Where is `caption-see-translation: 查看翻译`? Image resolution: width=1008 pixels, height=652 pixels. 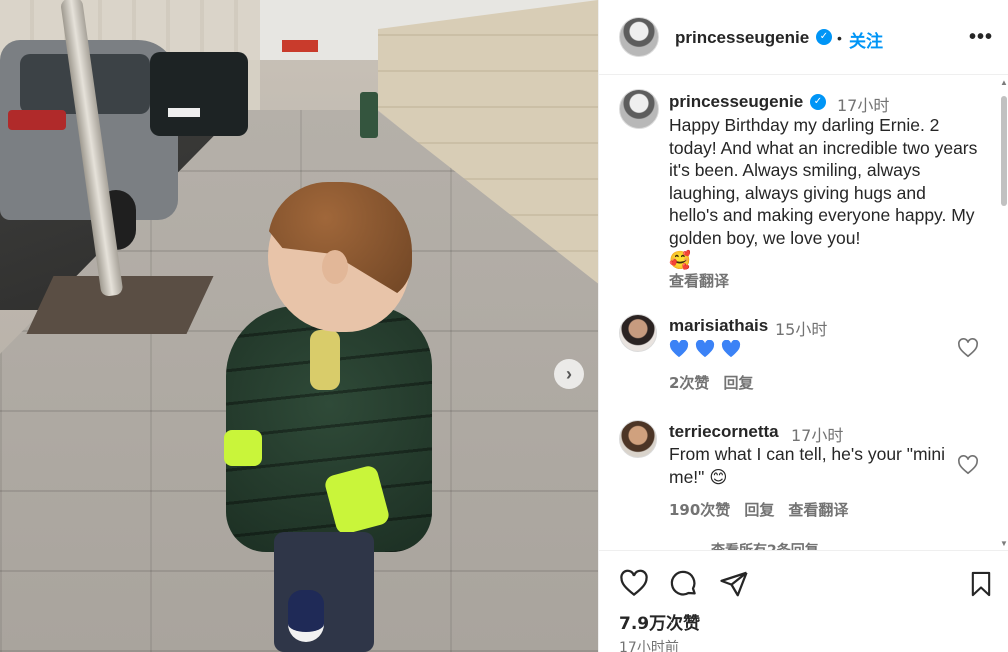 caption-see-translation: 查看翻译 is located at coordinates (699, 280).